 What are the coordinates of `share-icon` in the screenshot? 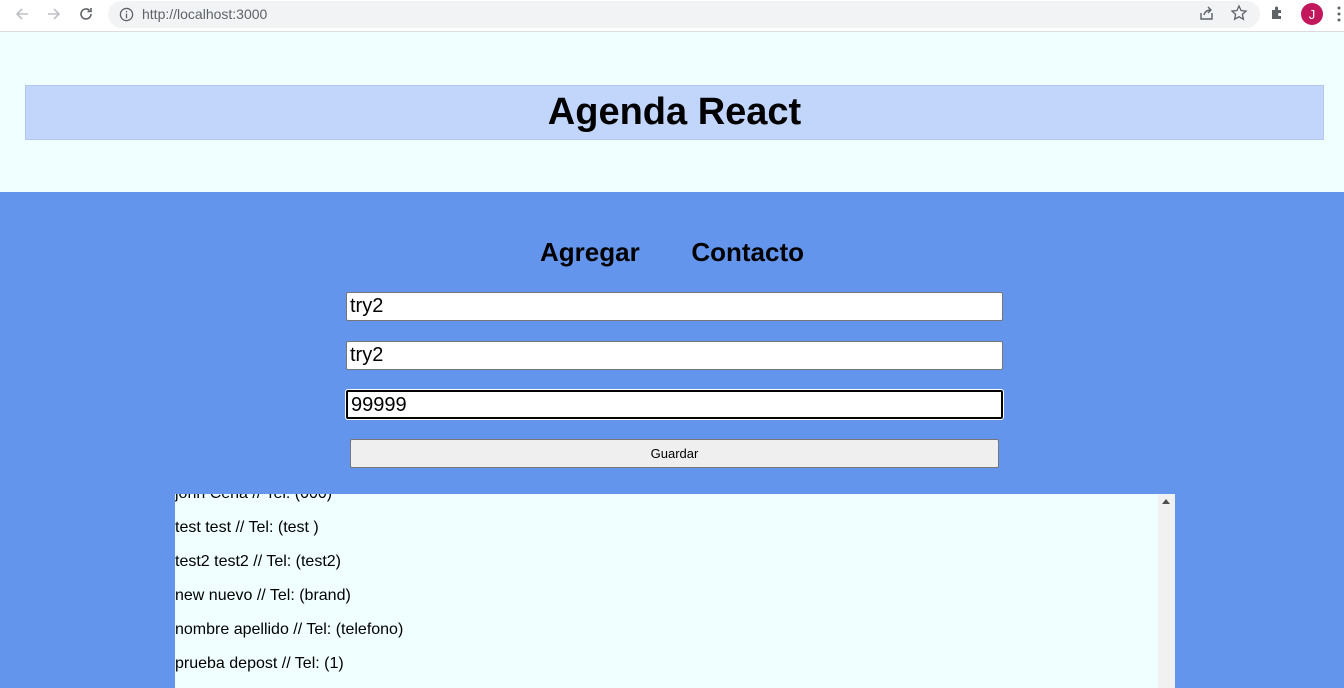 It's located at (1207, 15).